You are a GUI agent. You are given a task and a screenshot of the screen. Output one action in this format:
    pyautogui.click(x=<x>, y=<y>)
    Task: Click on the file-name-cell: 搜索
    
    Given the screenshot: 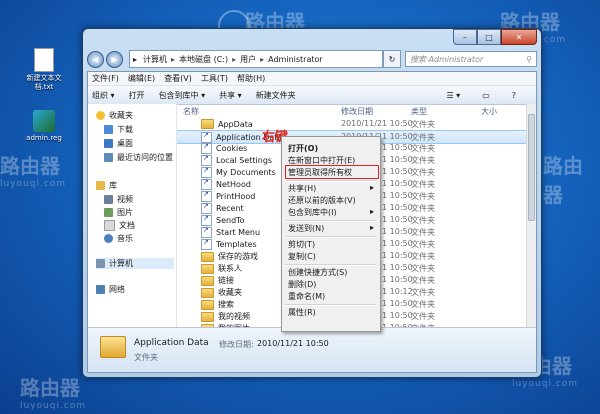 What is the action you would take?
    pyautogui.click(x=217, y=304)
    